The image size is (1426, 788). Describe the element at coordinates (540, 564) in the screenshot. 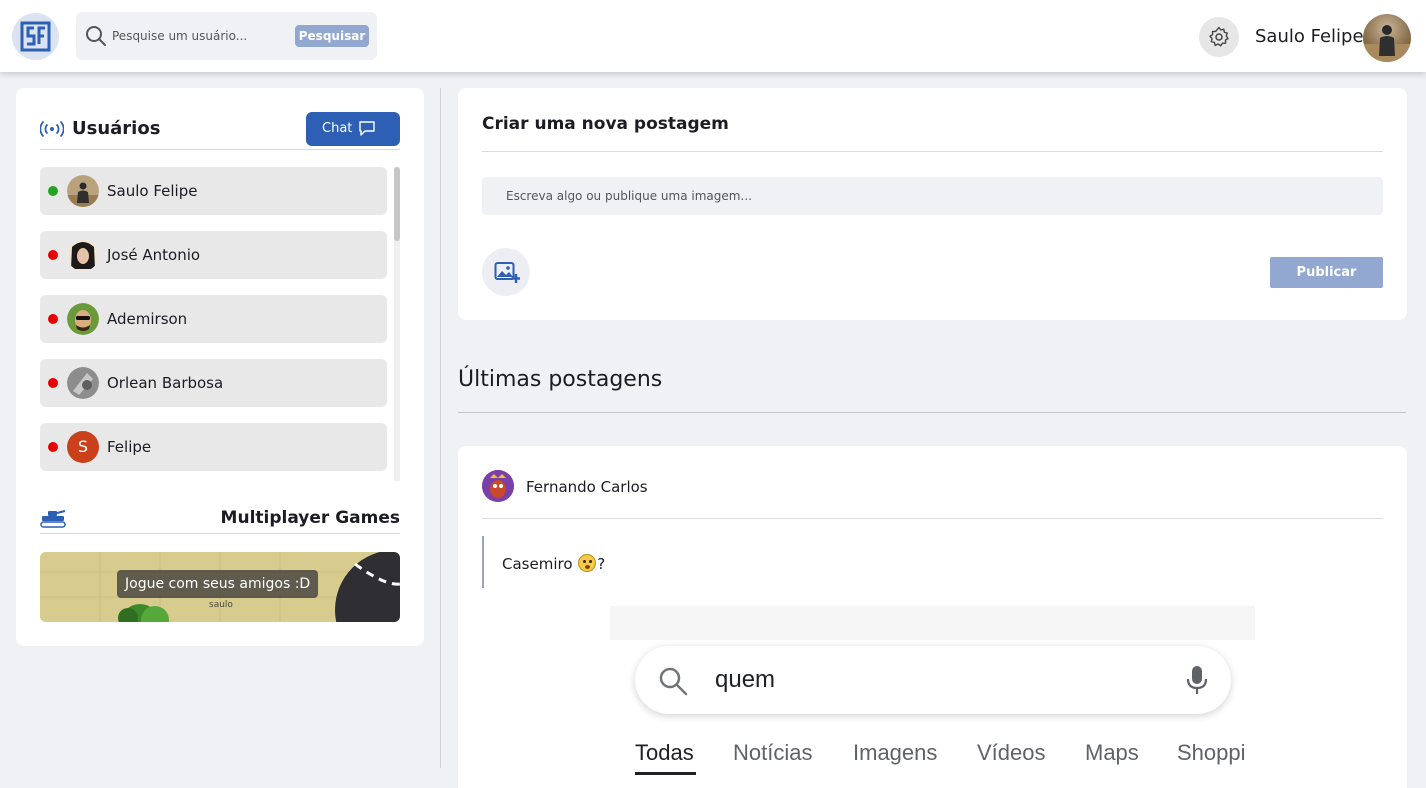

I see `post-text-part: Casemiro` at that location.